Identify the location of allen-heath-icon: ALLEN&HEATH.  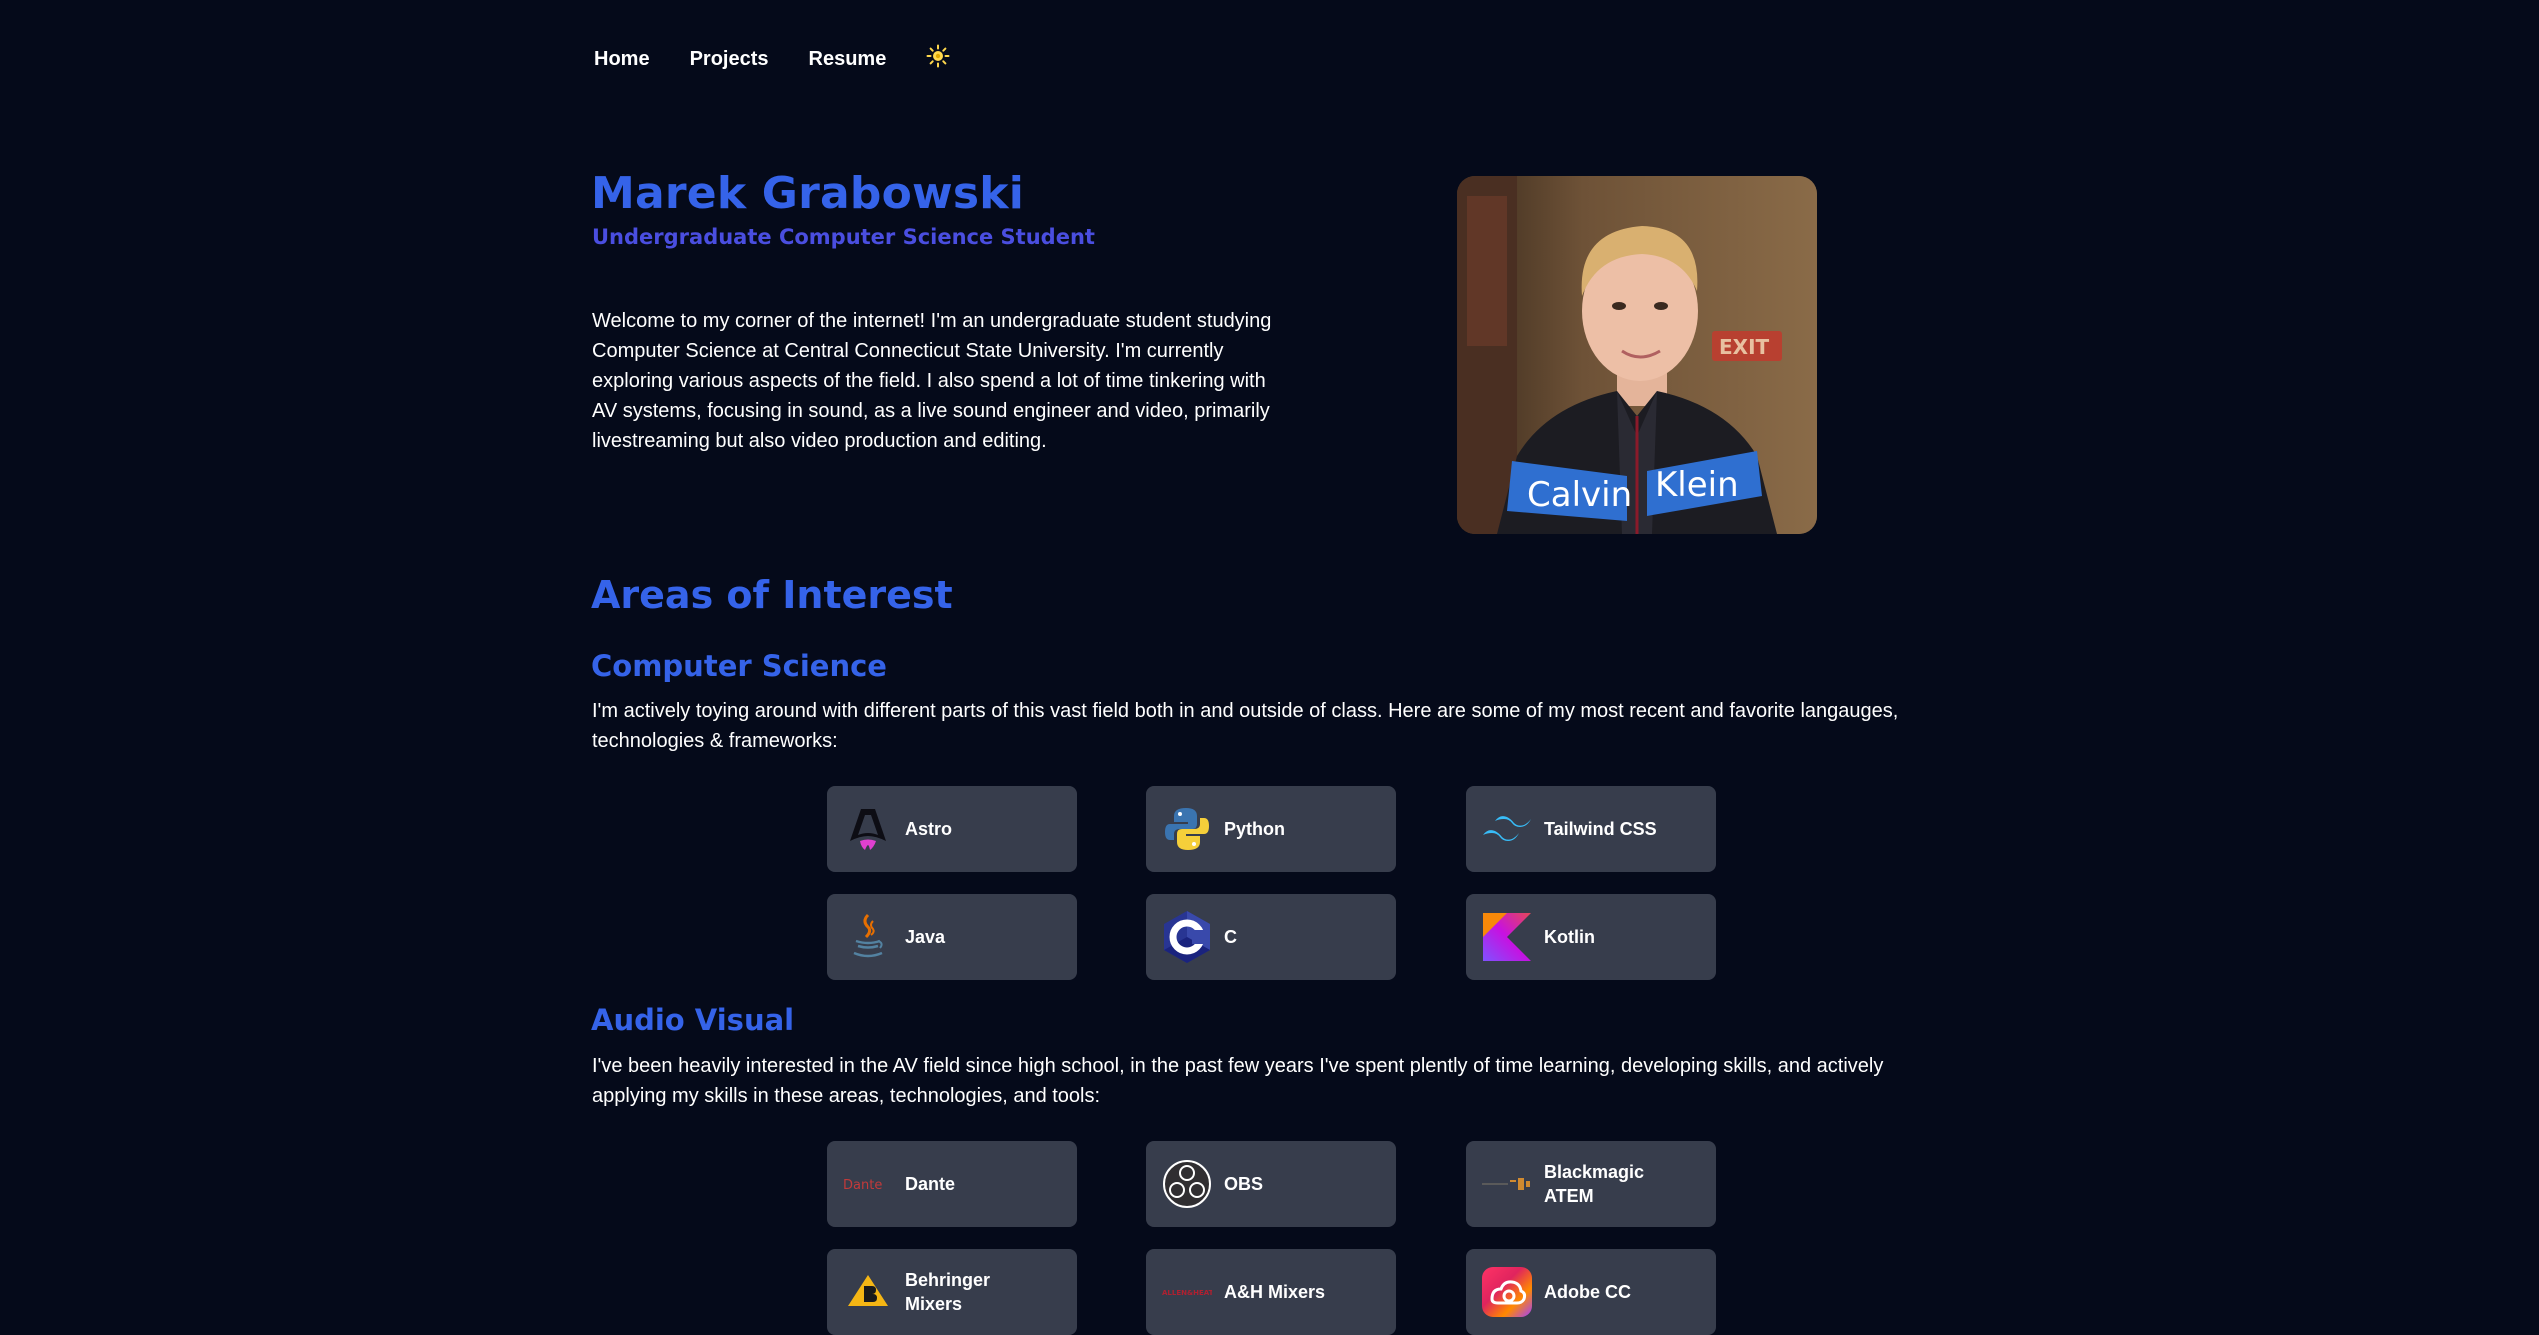
(1187, 1292).